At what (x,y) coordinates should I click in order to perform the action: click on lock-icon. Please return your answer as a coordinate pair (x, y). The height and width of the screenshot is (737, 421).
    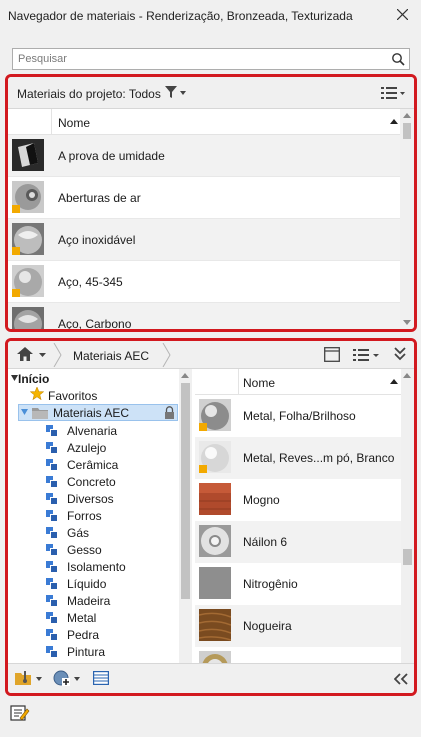
    Looking at the image, I should click on (169, 412).